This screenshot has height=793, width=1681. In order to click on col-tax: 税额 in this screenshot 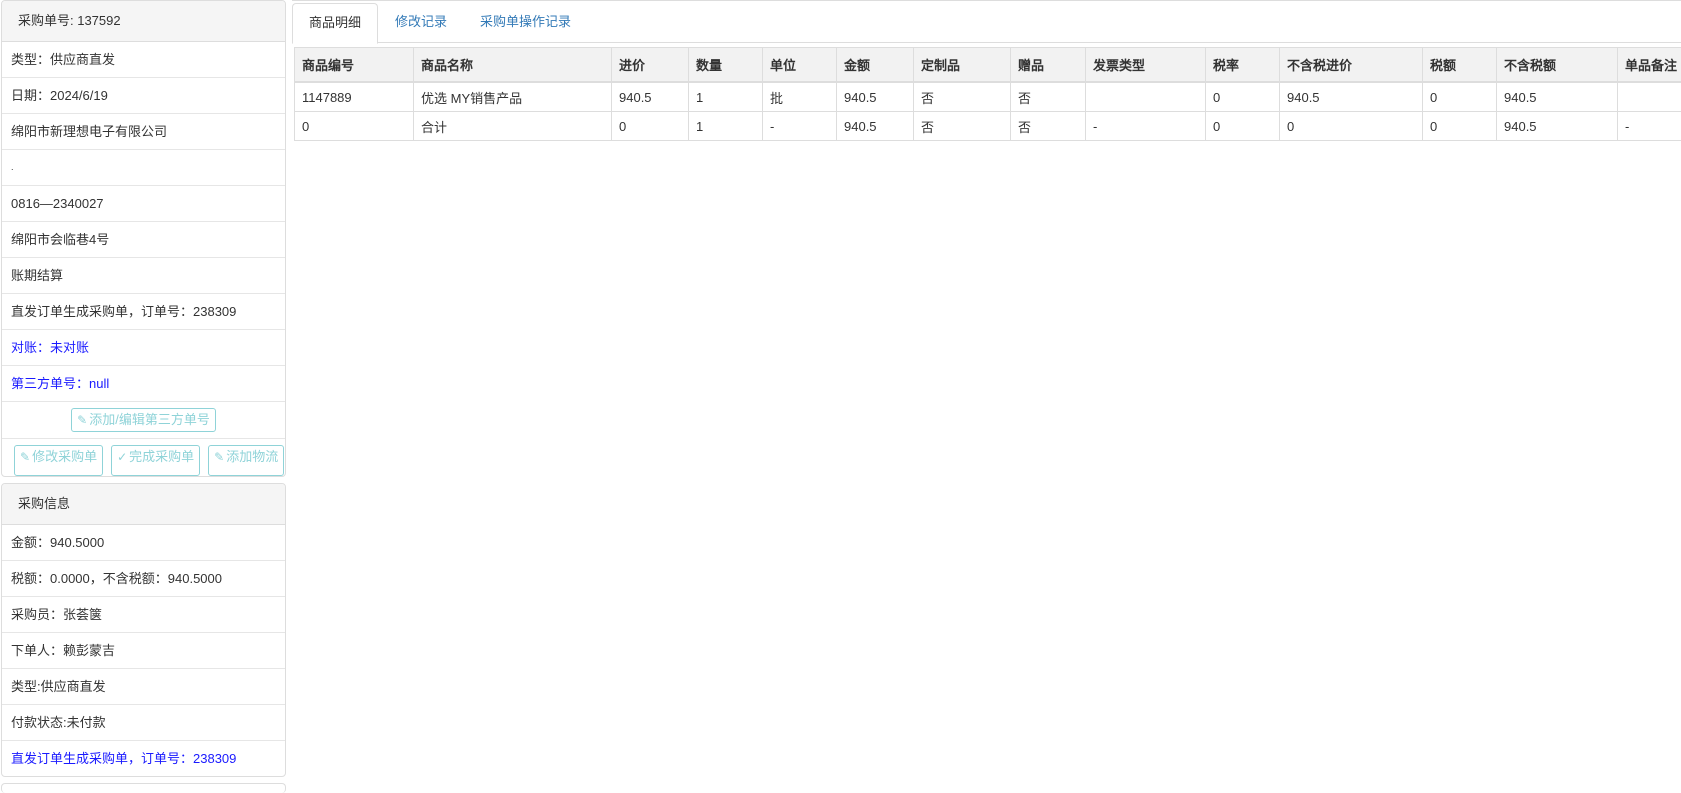, I will do `click(1460, 65)`.